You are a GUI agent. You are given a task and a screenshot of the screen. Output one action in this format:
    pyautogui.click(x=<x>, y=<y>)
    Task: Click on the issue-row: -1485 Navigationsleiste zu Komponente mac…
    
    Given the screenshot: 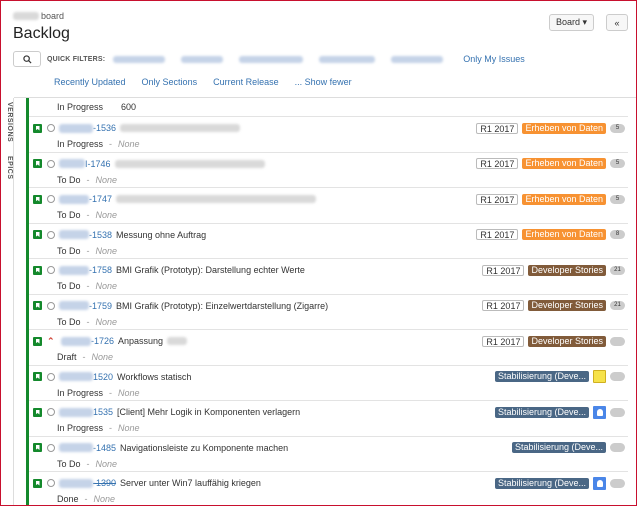 What is the action you would take?
    pyautogui.click(x=328, y=454)
    